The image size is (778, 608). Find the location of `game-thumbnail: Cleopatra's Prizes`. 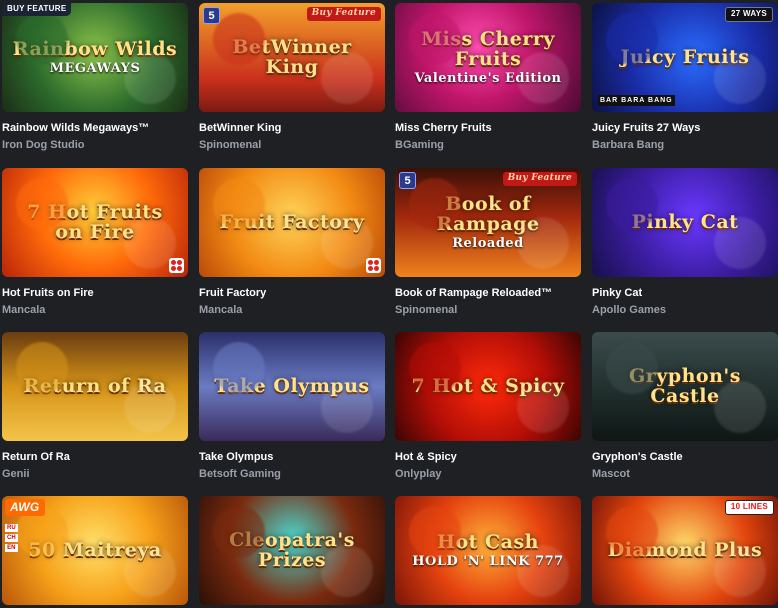

game-thumbnail: Cleopatra's Prizes is located at coordinates (292, 550).